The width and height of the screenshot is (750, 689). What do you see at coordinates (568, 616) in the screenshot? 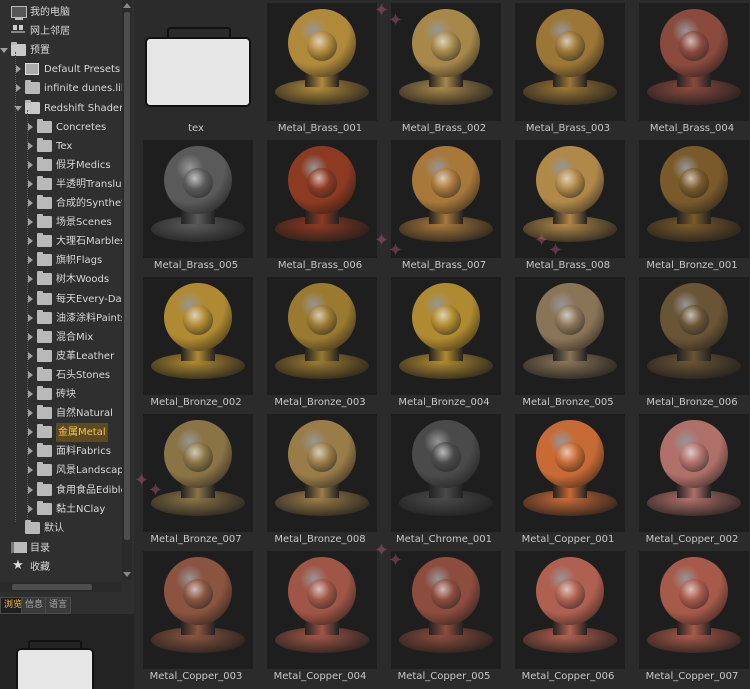
I see `material-item: Metal_Copper_006` at bounding box center [568, 616].